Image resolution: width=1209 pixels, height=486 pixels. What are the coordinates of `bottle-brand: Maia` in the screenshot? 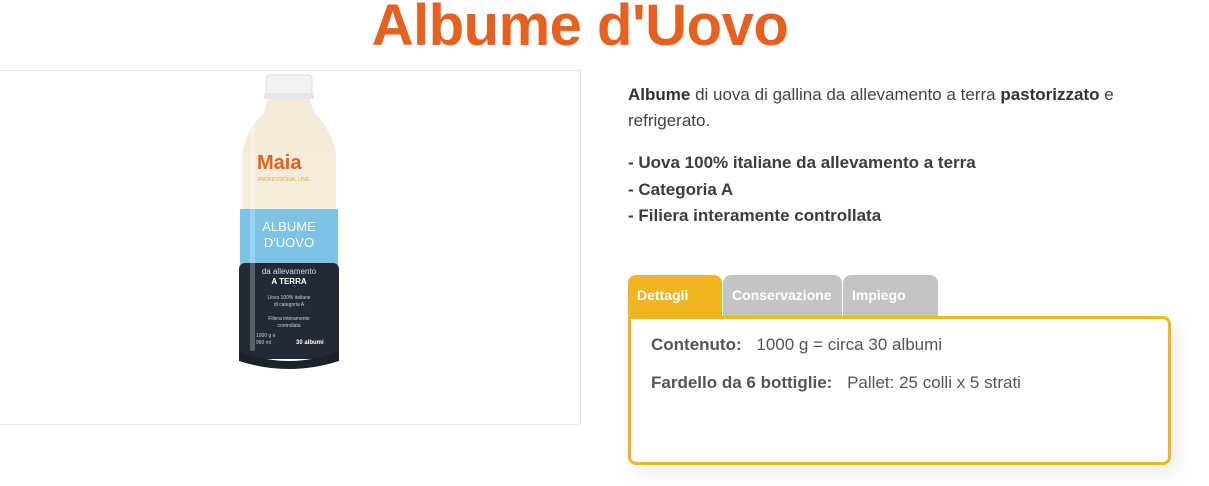 It's located at (279, 163).